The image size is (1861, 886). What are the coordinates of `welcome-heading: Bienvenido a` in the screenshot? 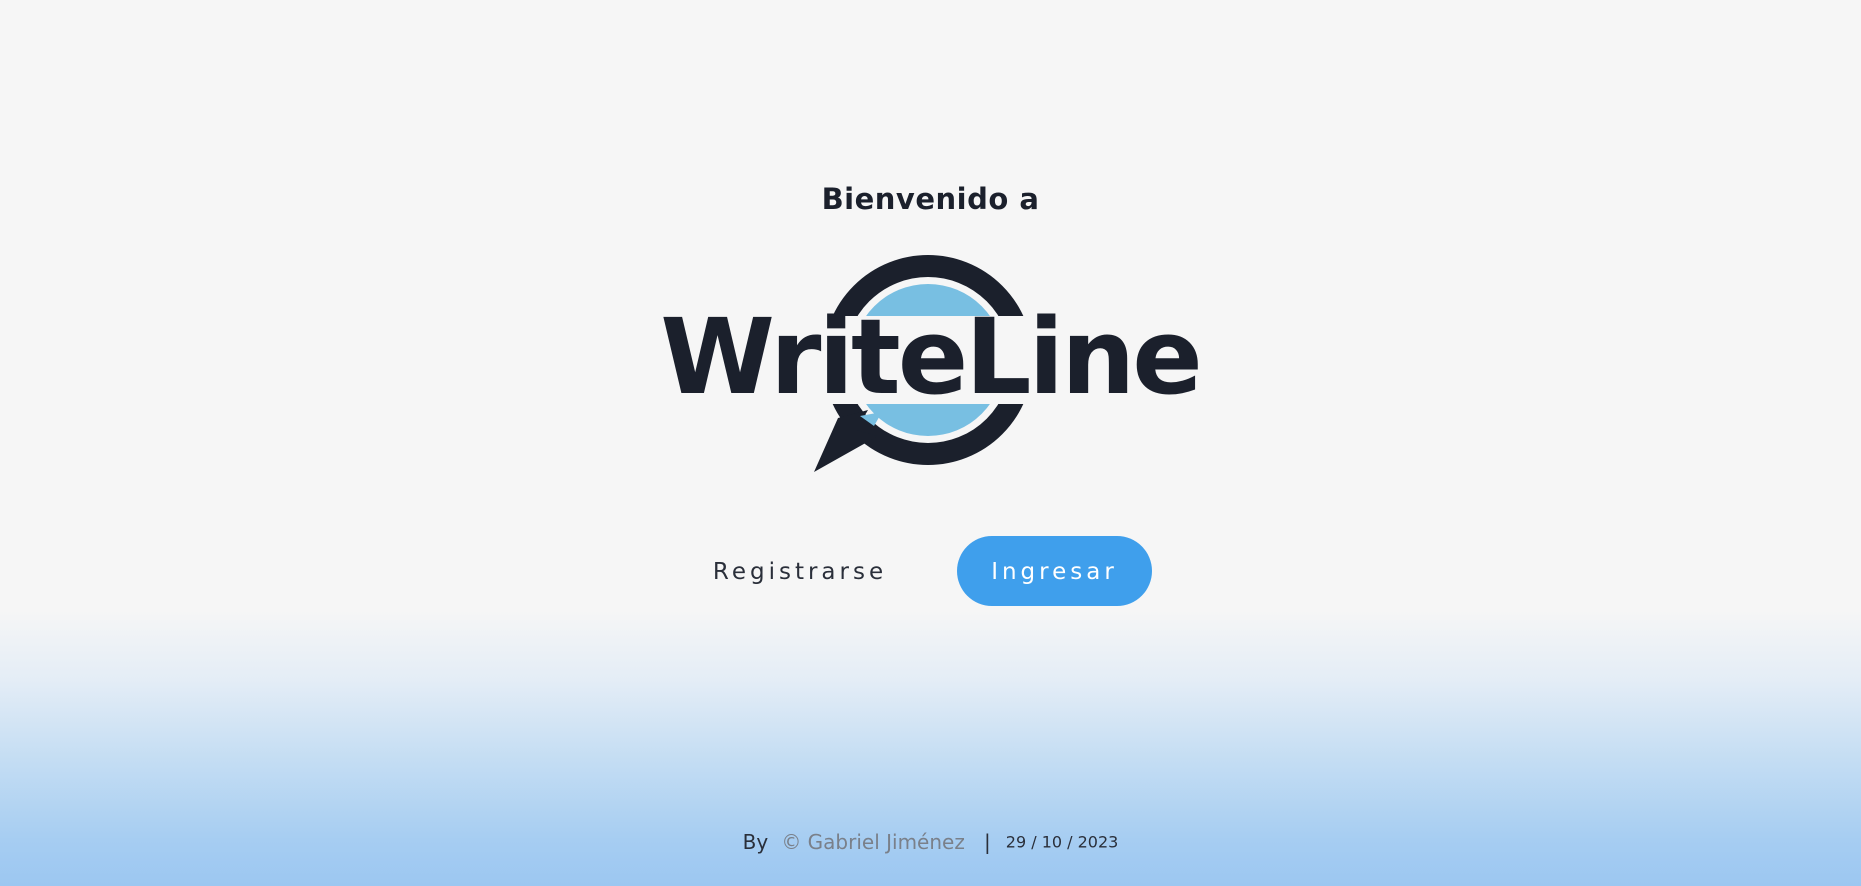 It's located at (930, 199).